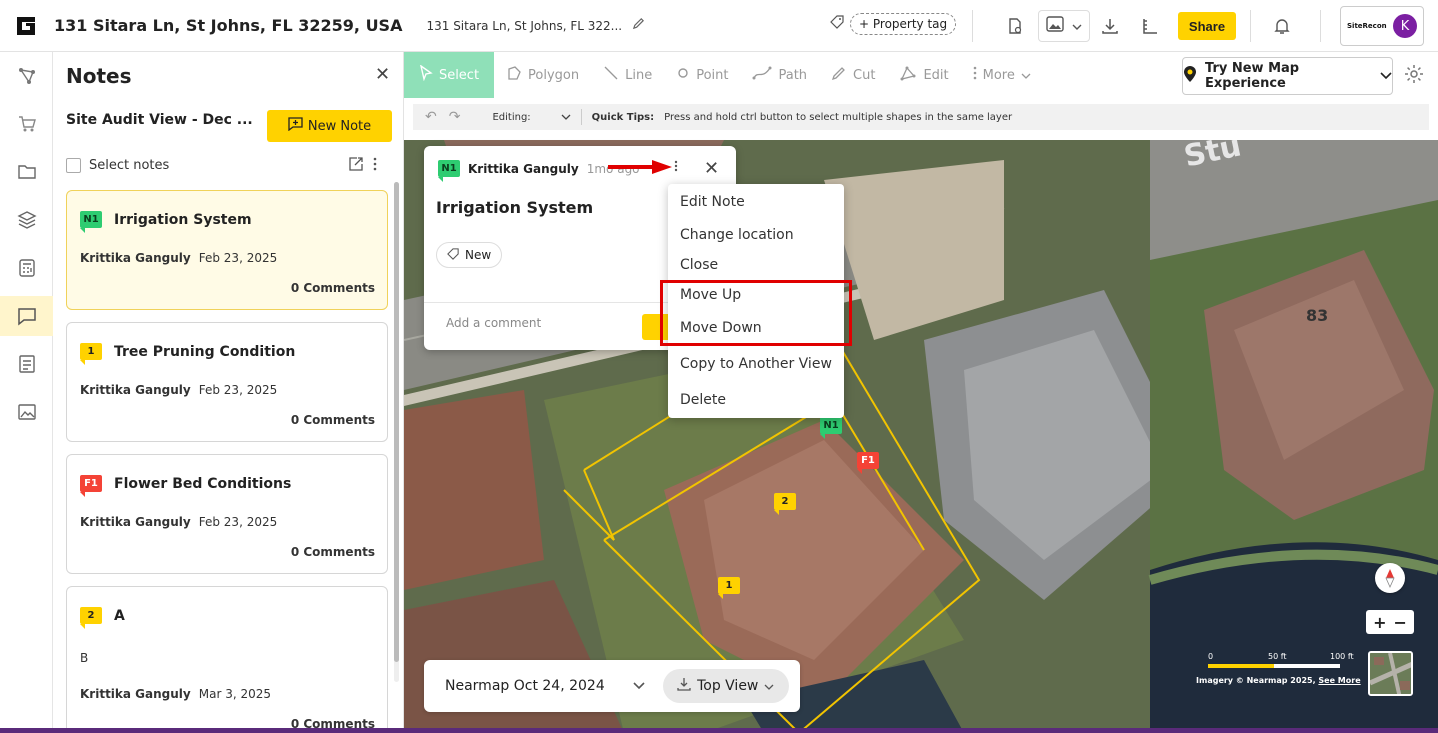 The image size is (1438, 733). I want to click on document-settings-icon, so click(1015, 26).